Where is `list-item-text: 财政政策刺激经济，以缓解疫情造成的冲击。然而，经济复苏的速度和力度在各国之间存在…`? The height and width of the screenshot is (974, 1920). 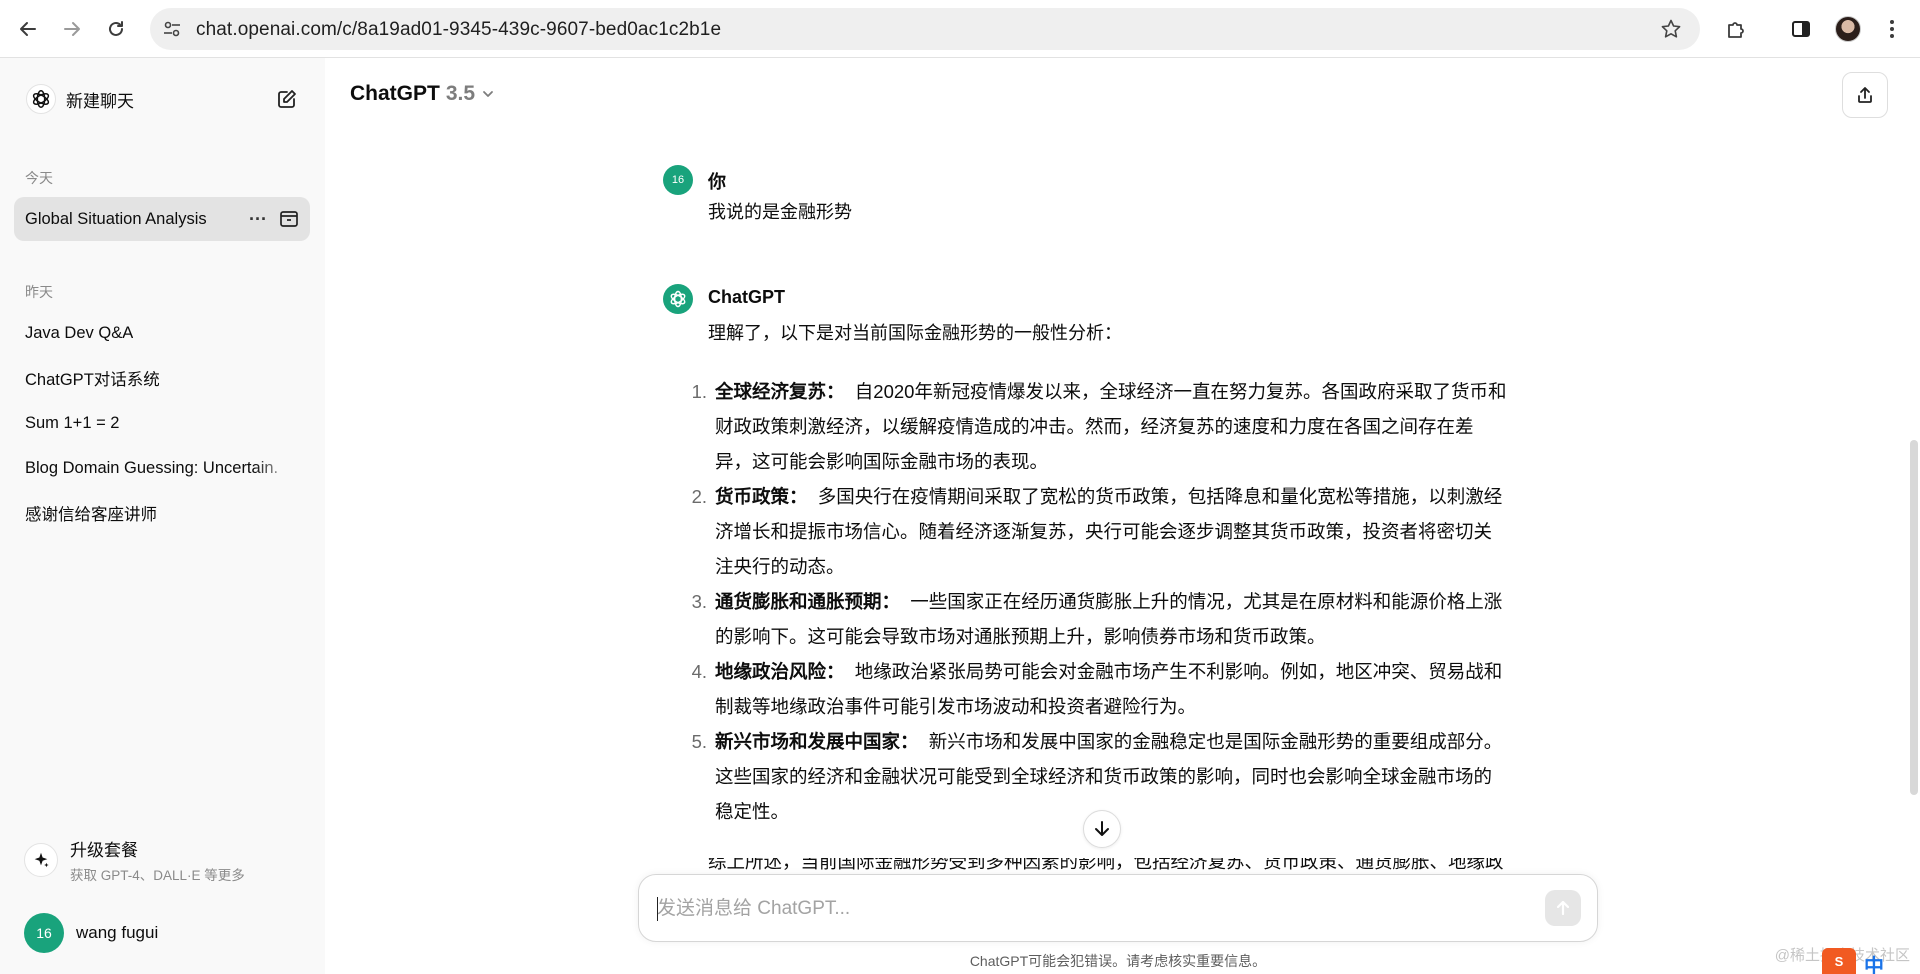
list-item-text: 财政政策刺激经济，以缓解疫情造成的冲击。然而，经济复苏的速度和力度在各国之间存在… is located at coordinates (1094, 426).